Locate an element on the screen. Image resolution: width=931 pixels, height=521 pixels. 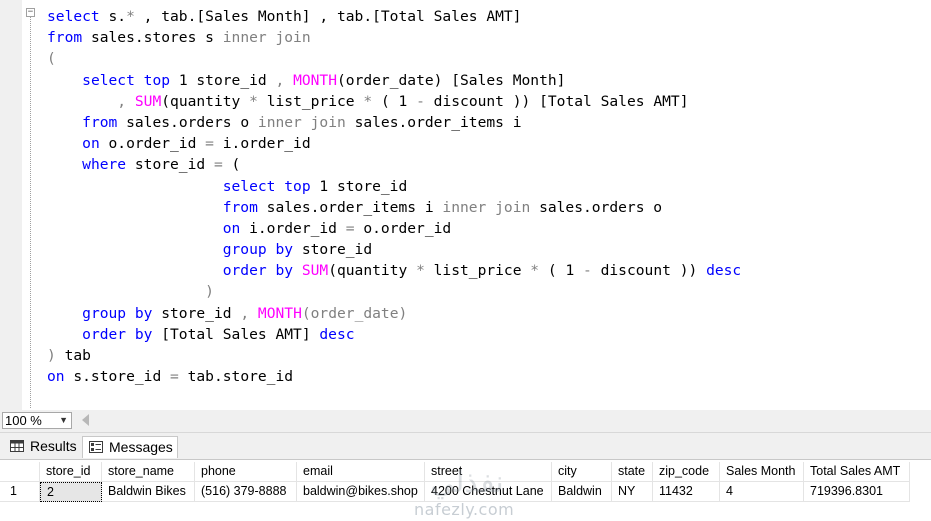
code-line: group by store_id , MONTH(order_date) is located at coordinates (394, 313).